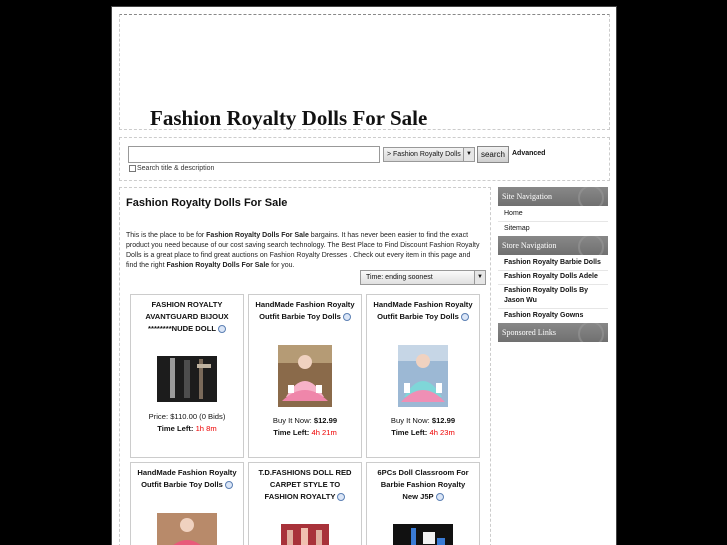  What do you see at coordinates (493, 154) in the screenshot?
I see `search-button: search` at bounding box center [493, 154].